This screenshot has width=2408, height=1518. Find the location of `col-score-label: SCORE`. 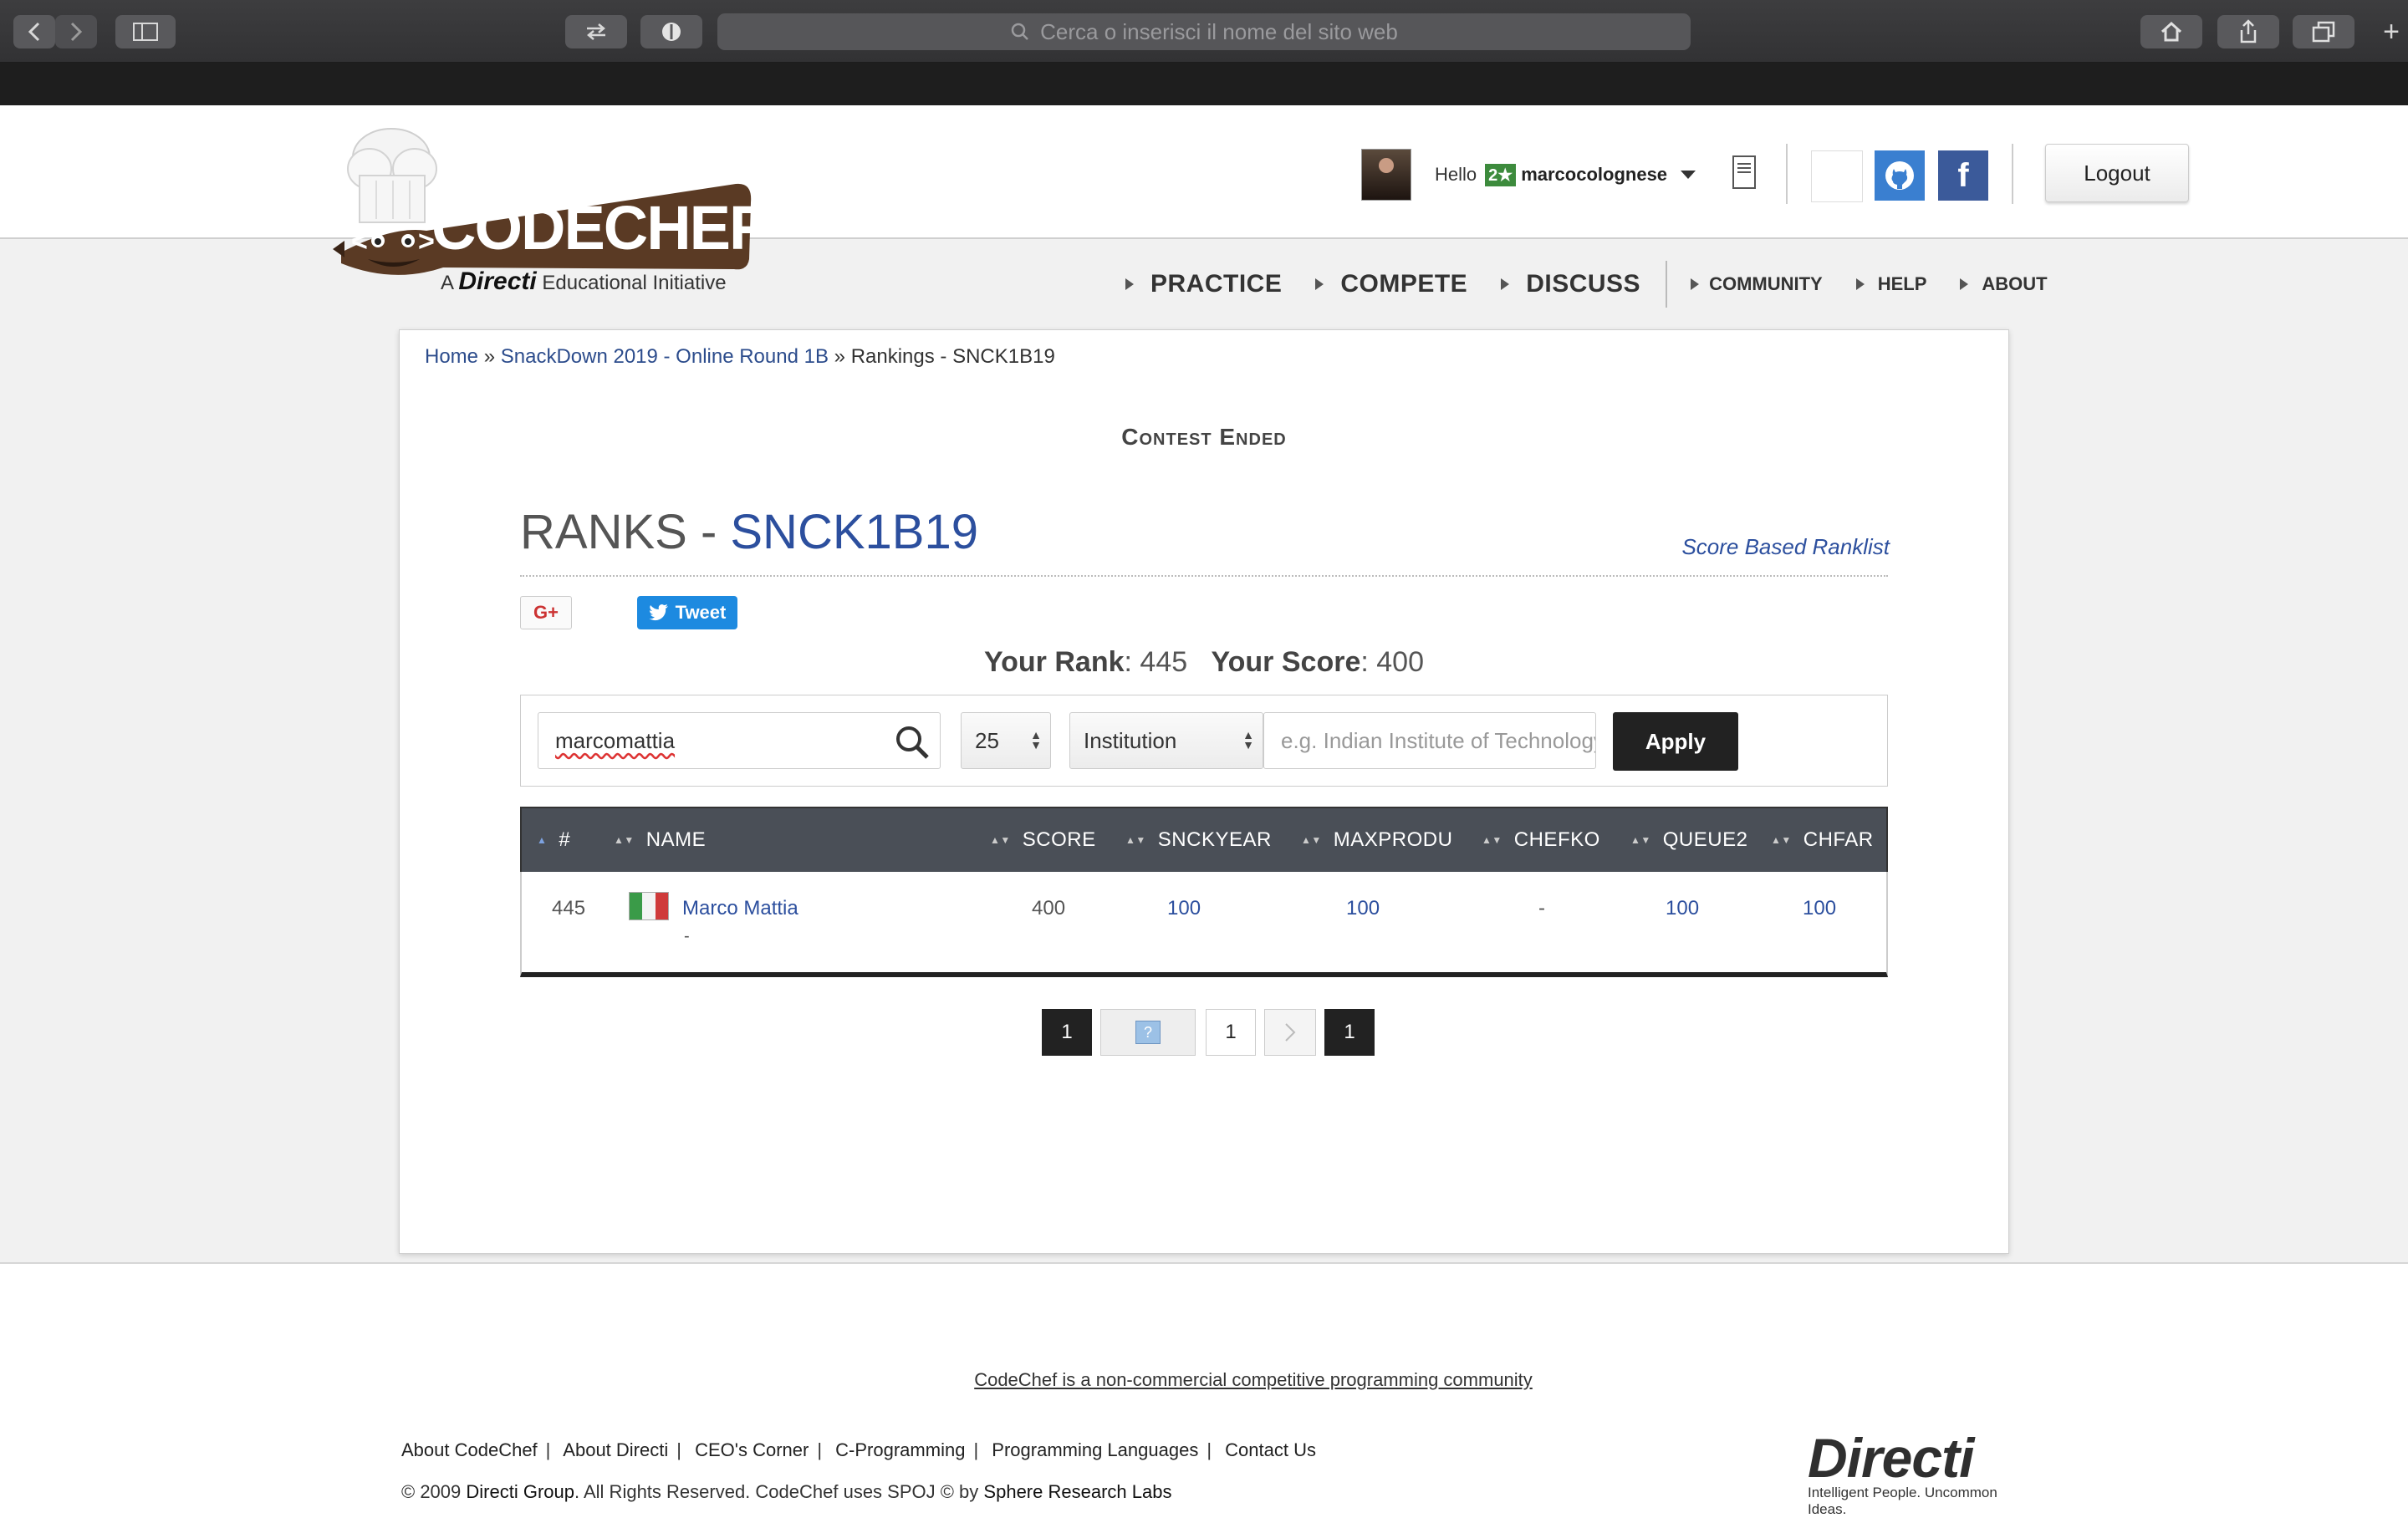

col-score-label: SCORE is located at coordinates (1059, 839).